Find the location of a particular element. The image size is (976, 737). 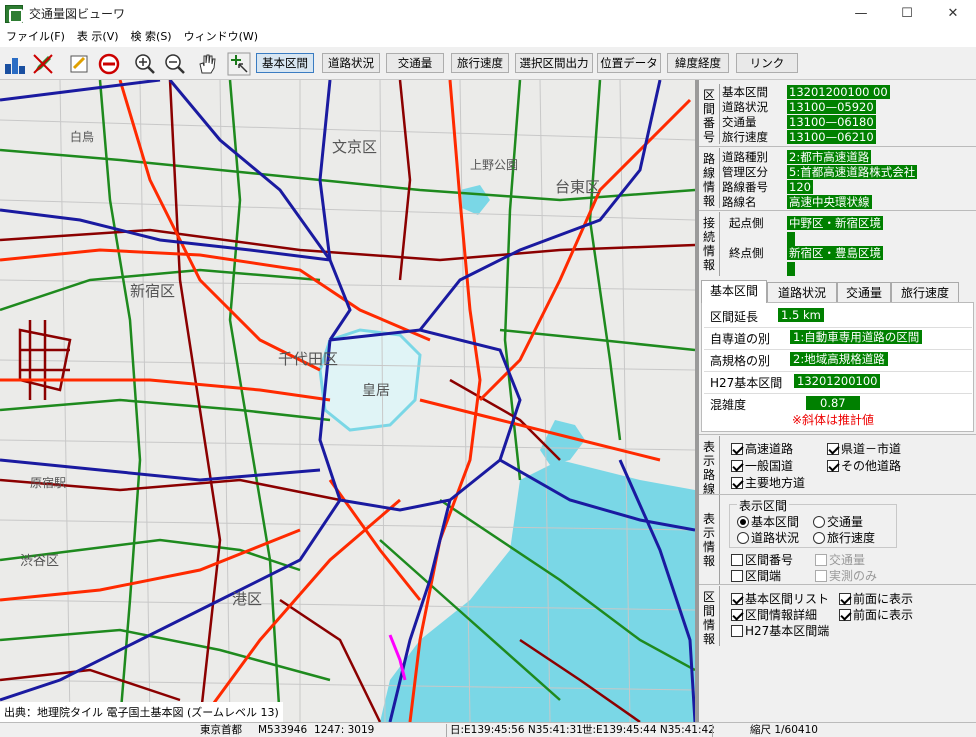

radio-travel-speed: 旅行速度 is located at coordinates (844, 537).